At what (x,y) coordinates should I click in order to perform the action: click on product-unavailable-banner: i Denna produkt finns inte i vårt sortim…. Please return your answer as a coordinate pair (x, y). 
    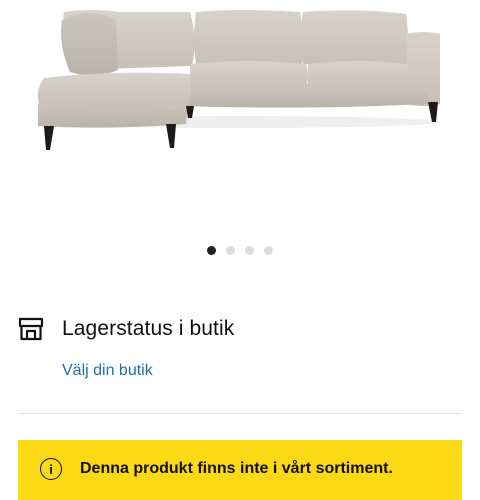
    Looking at the image, I should click on (240, 470).